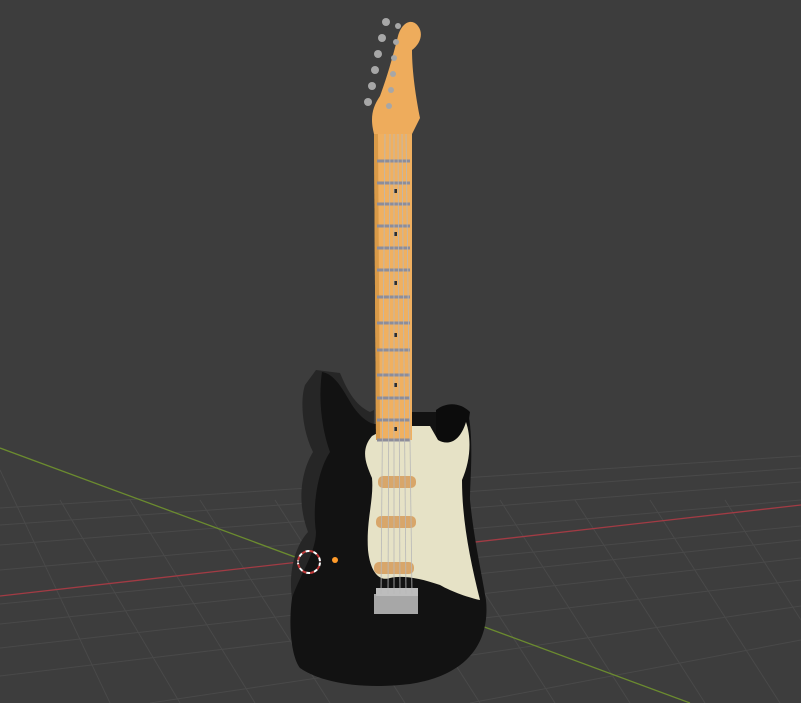  I want to click on object-origin-dot, so click(335, 560).